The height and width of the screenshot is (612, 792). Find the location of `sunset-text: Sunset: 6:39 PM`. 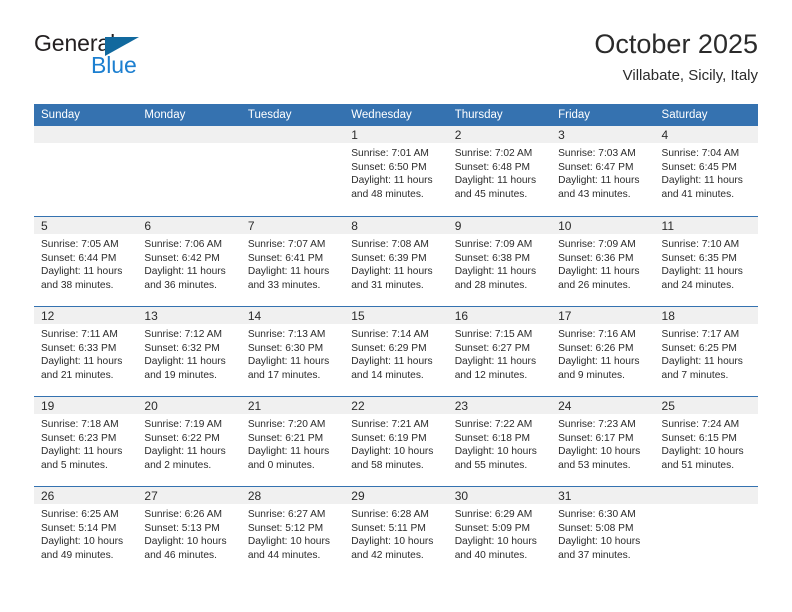

sunset-text: Sunset: 6:39 PM is located at coordinates (389, 258).